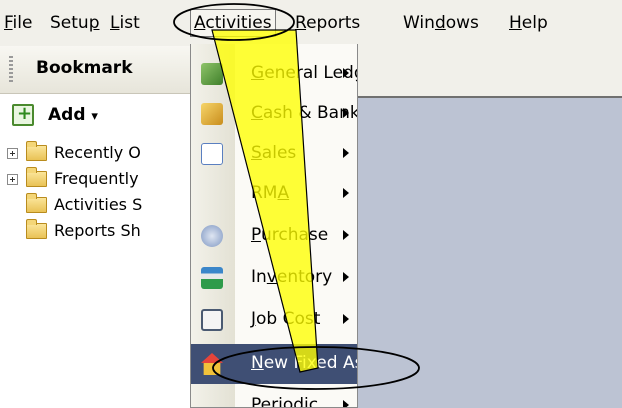  I want to click on sales-icon, so click(212, 154).